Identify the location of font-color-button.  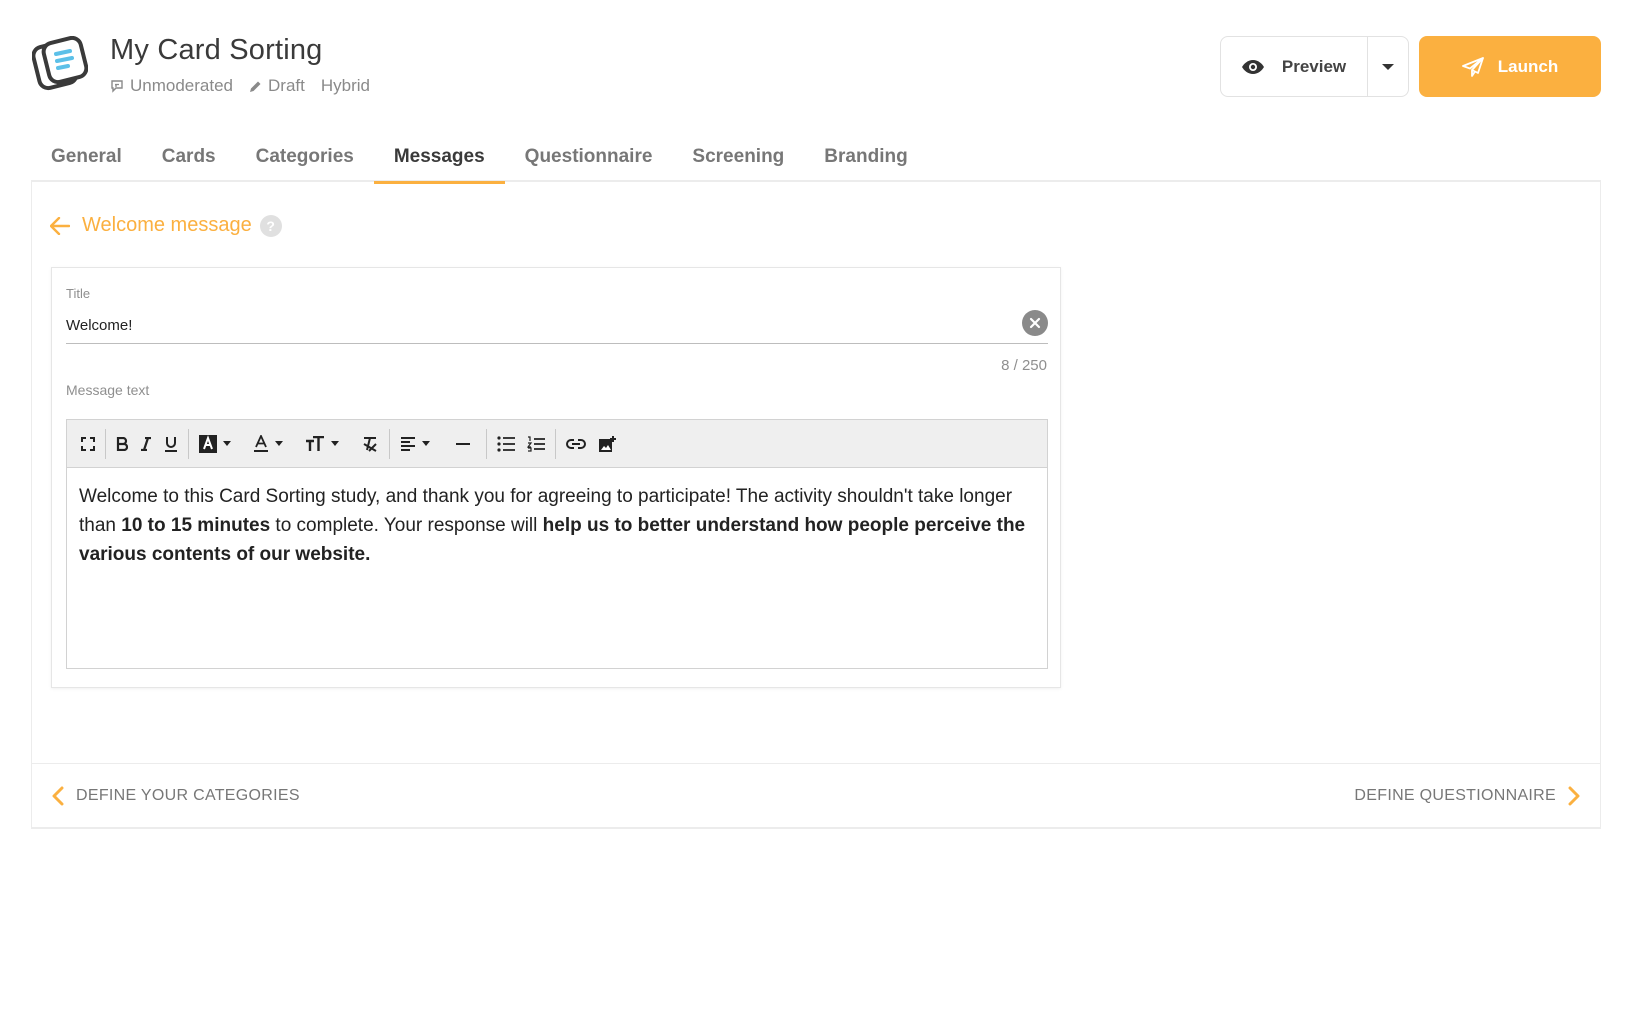
(268, 444).